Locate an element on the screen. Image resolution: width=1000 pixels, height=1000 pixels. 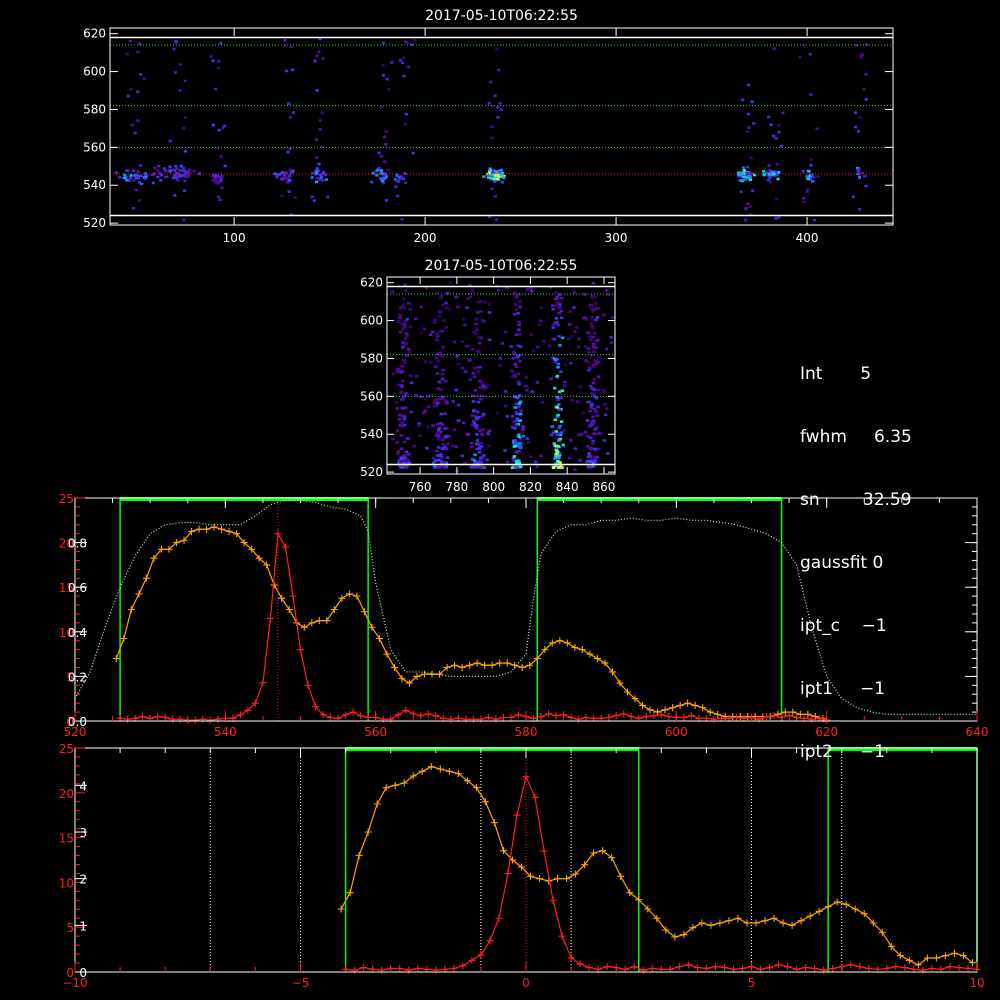
x-tick-label: 840 is located at coordinates (567, 487).